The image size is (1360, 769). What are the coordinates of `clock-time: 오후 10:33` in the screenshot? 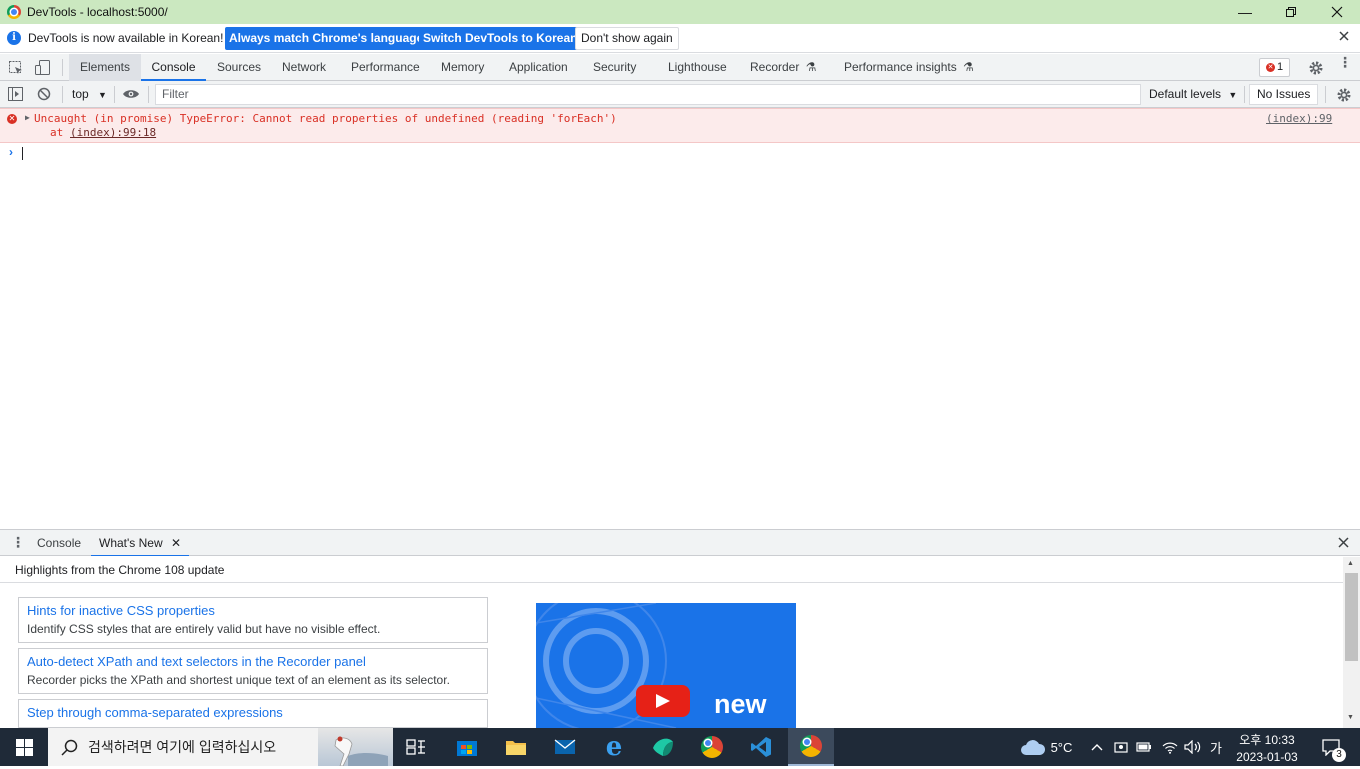 It's located at (1267, 740).